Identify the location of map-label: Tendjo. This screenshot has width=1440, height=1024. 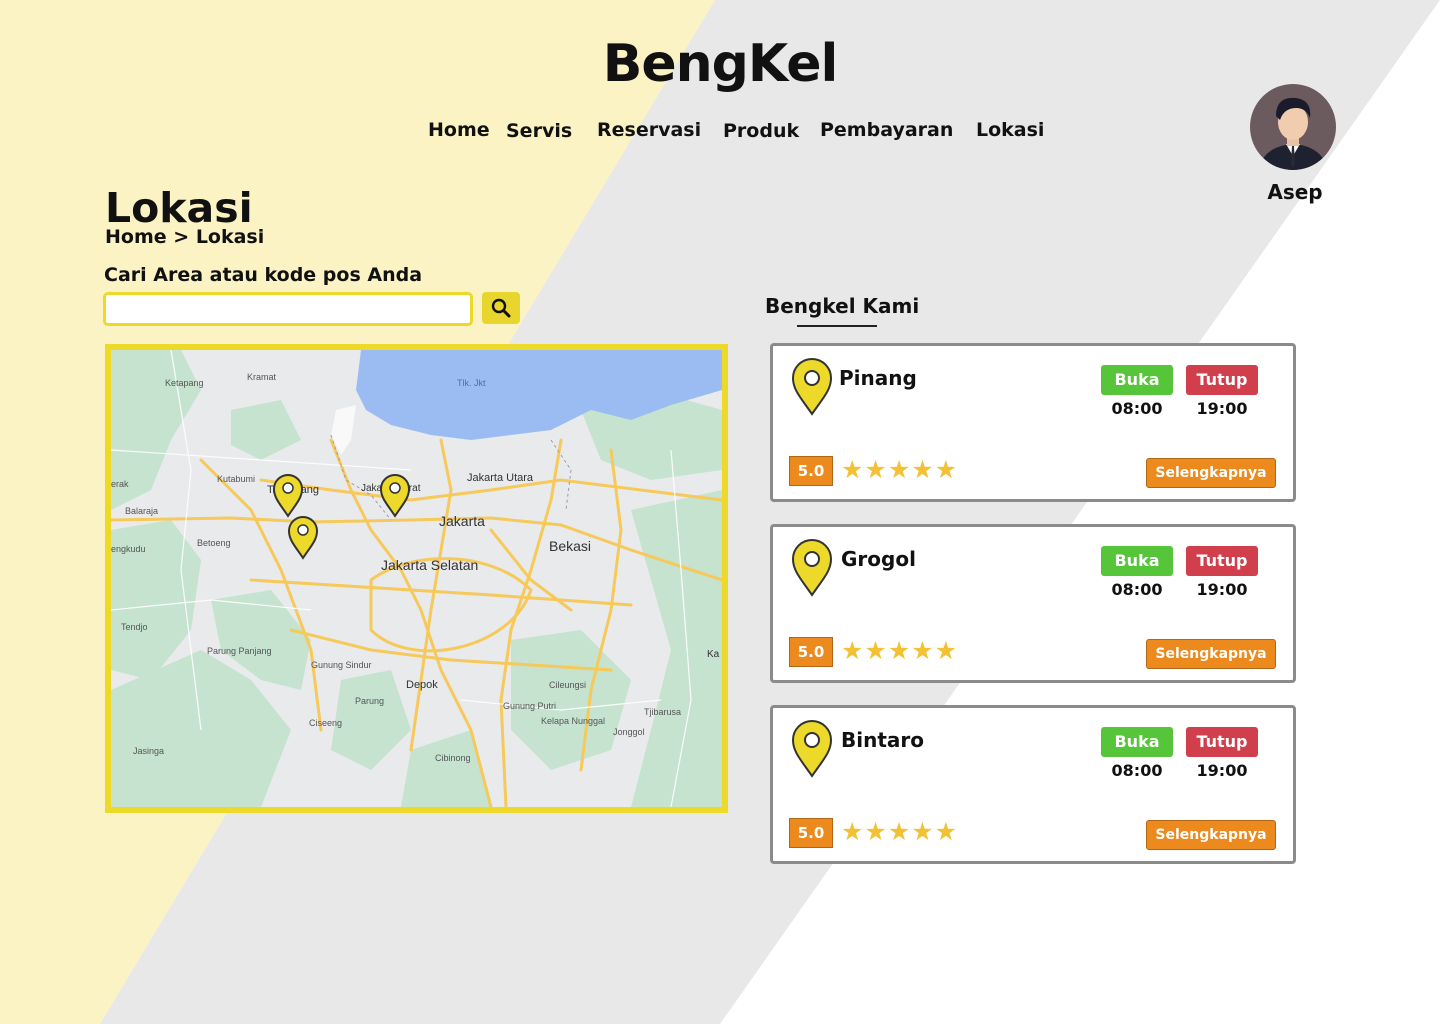
(134, 627).